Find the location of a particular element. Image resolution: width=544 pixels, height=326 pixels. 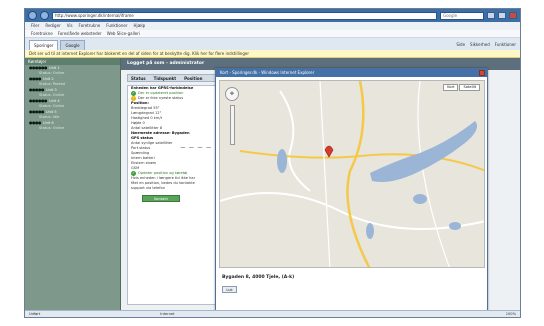

column-time: Tidspunkt is located at coordinates (165, 78).